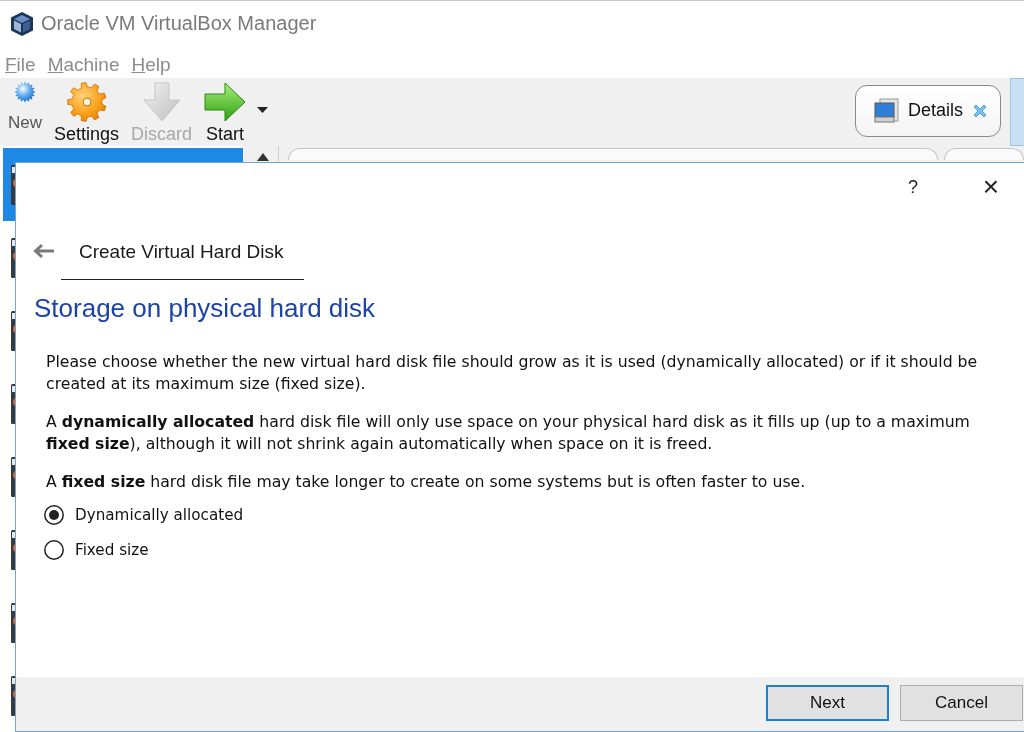  I want to click on new-button: New, so click(25, 105).